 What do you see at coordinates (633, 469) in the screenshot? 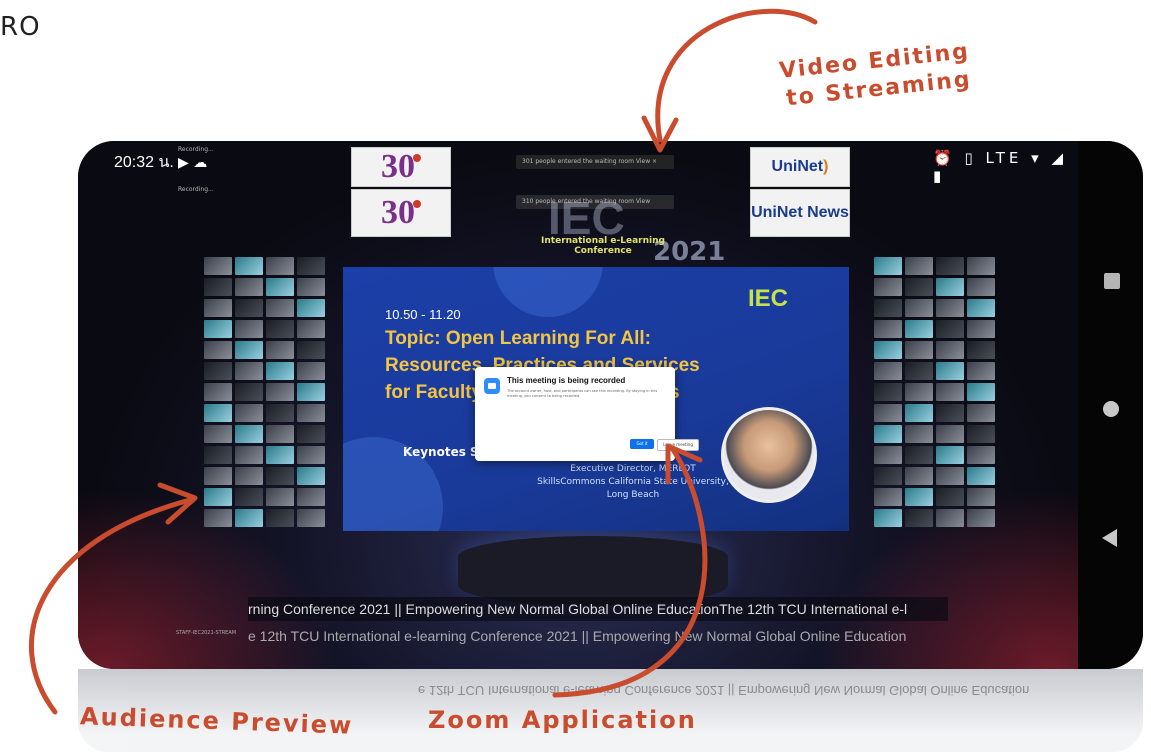
I see `speaker-line-1: Executive Director, MERLOT` at bounding box center [633, 469].